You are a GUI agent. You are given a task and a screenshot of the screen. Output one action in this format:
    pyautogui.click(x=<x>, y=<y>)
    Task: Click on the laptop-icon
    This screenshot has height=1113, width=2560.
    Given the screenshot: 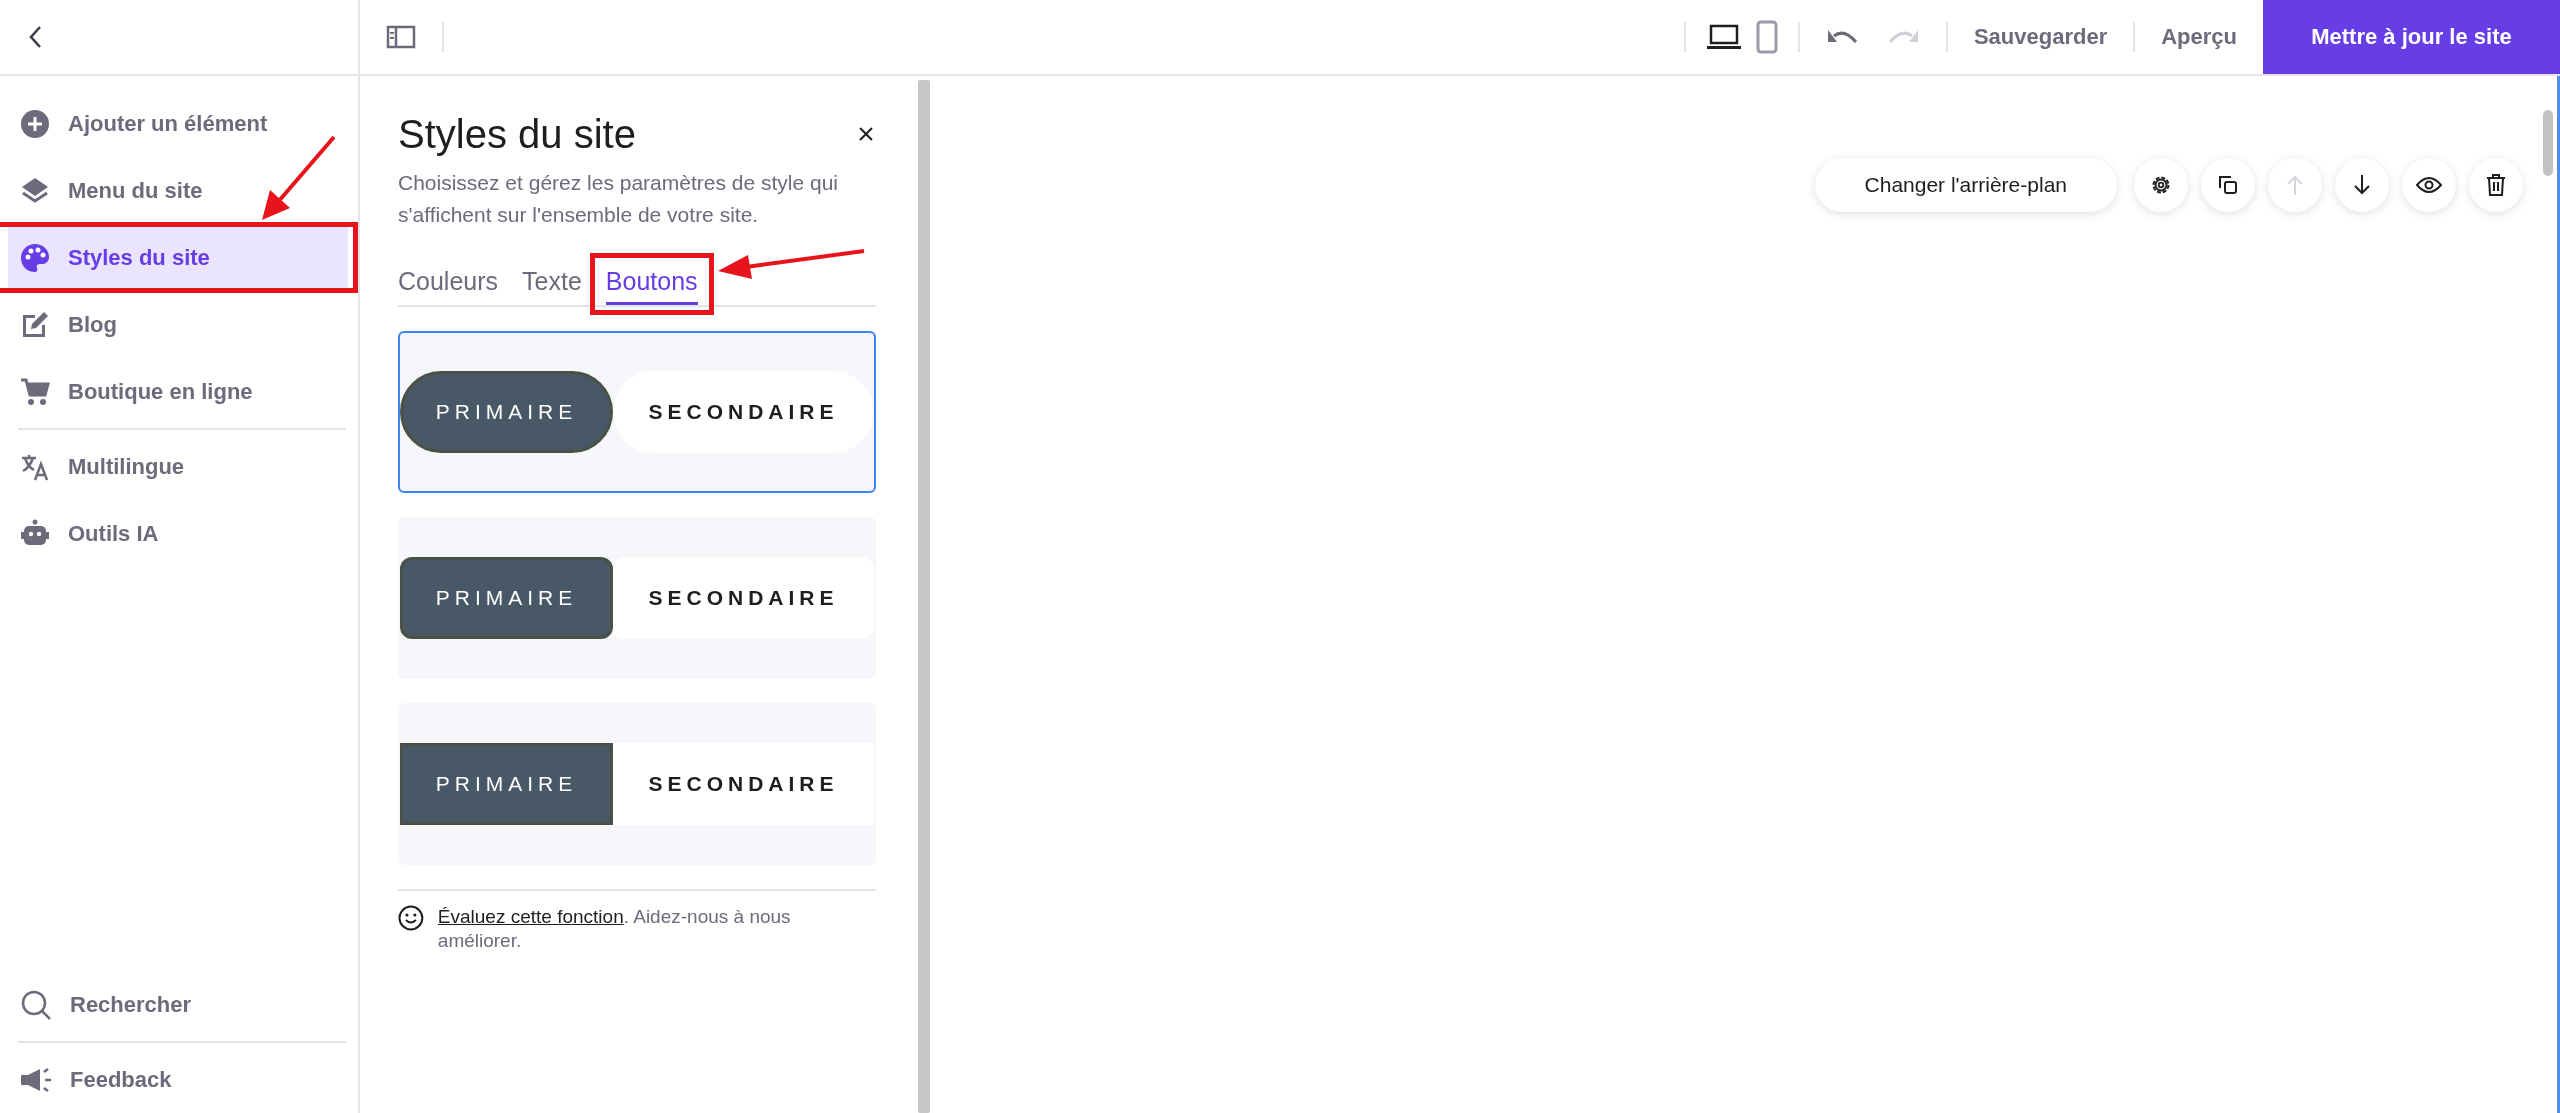 What is the action you would take?
    pyautogui.click(x=1723, y=37)
    